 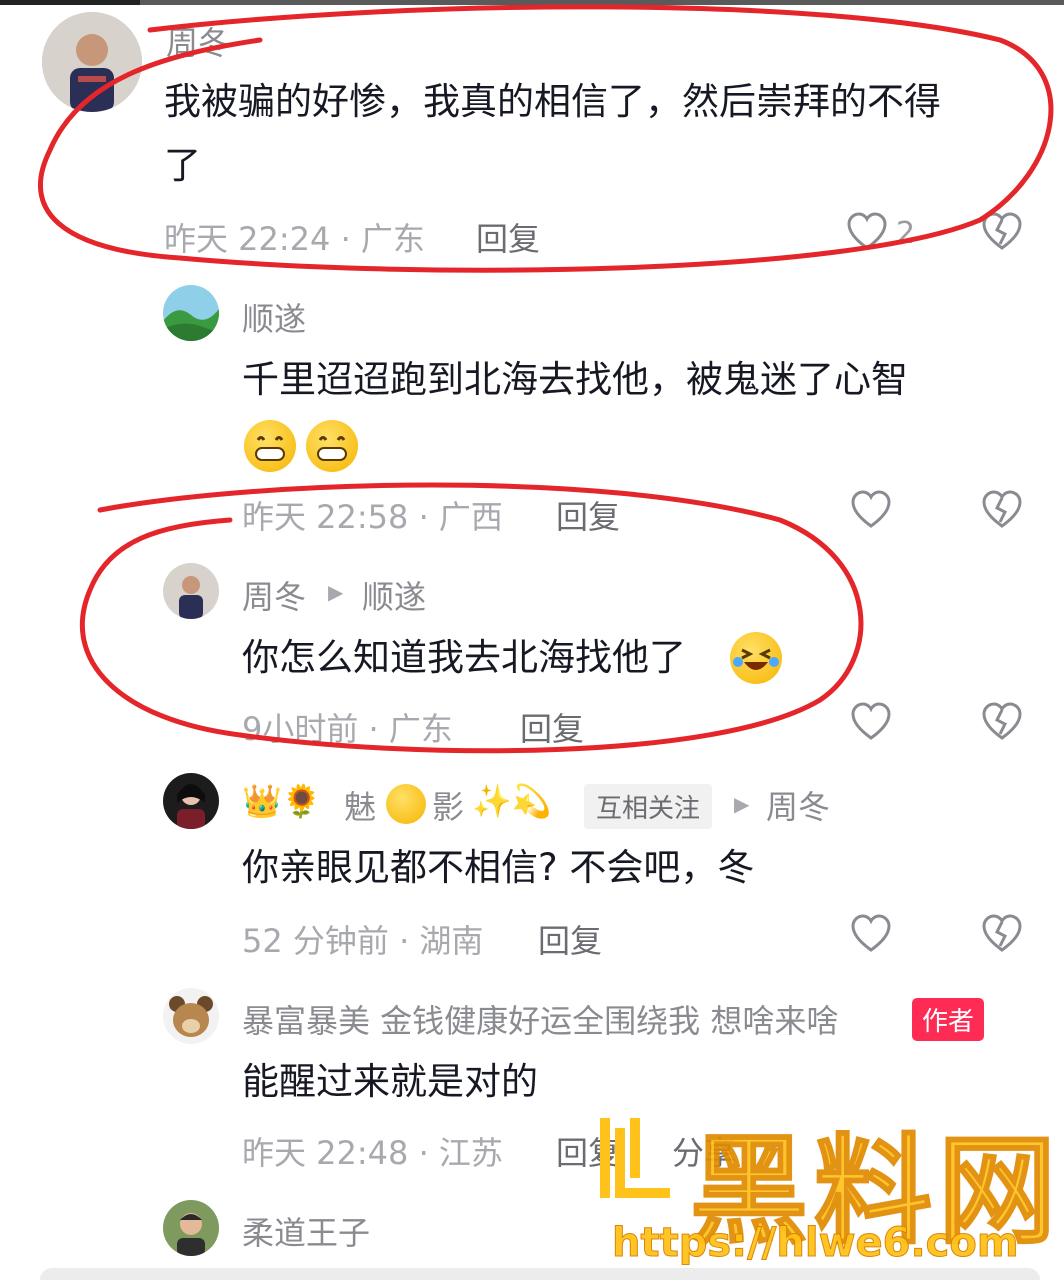 What do you see at coordinates (282, 801) in the screenshot?
I see `username-emoji-prefix: 👑🌻` at bounding box center [282, 801].